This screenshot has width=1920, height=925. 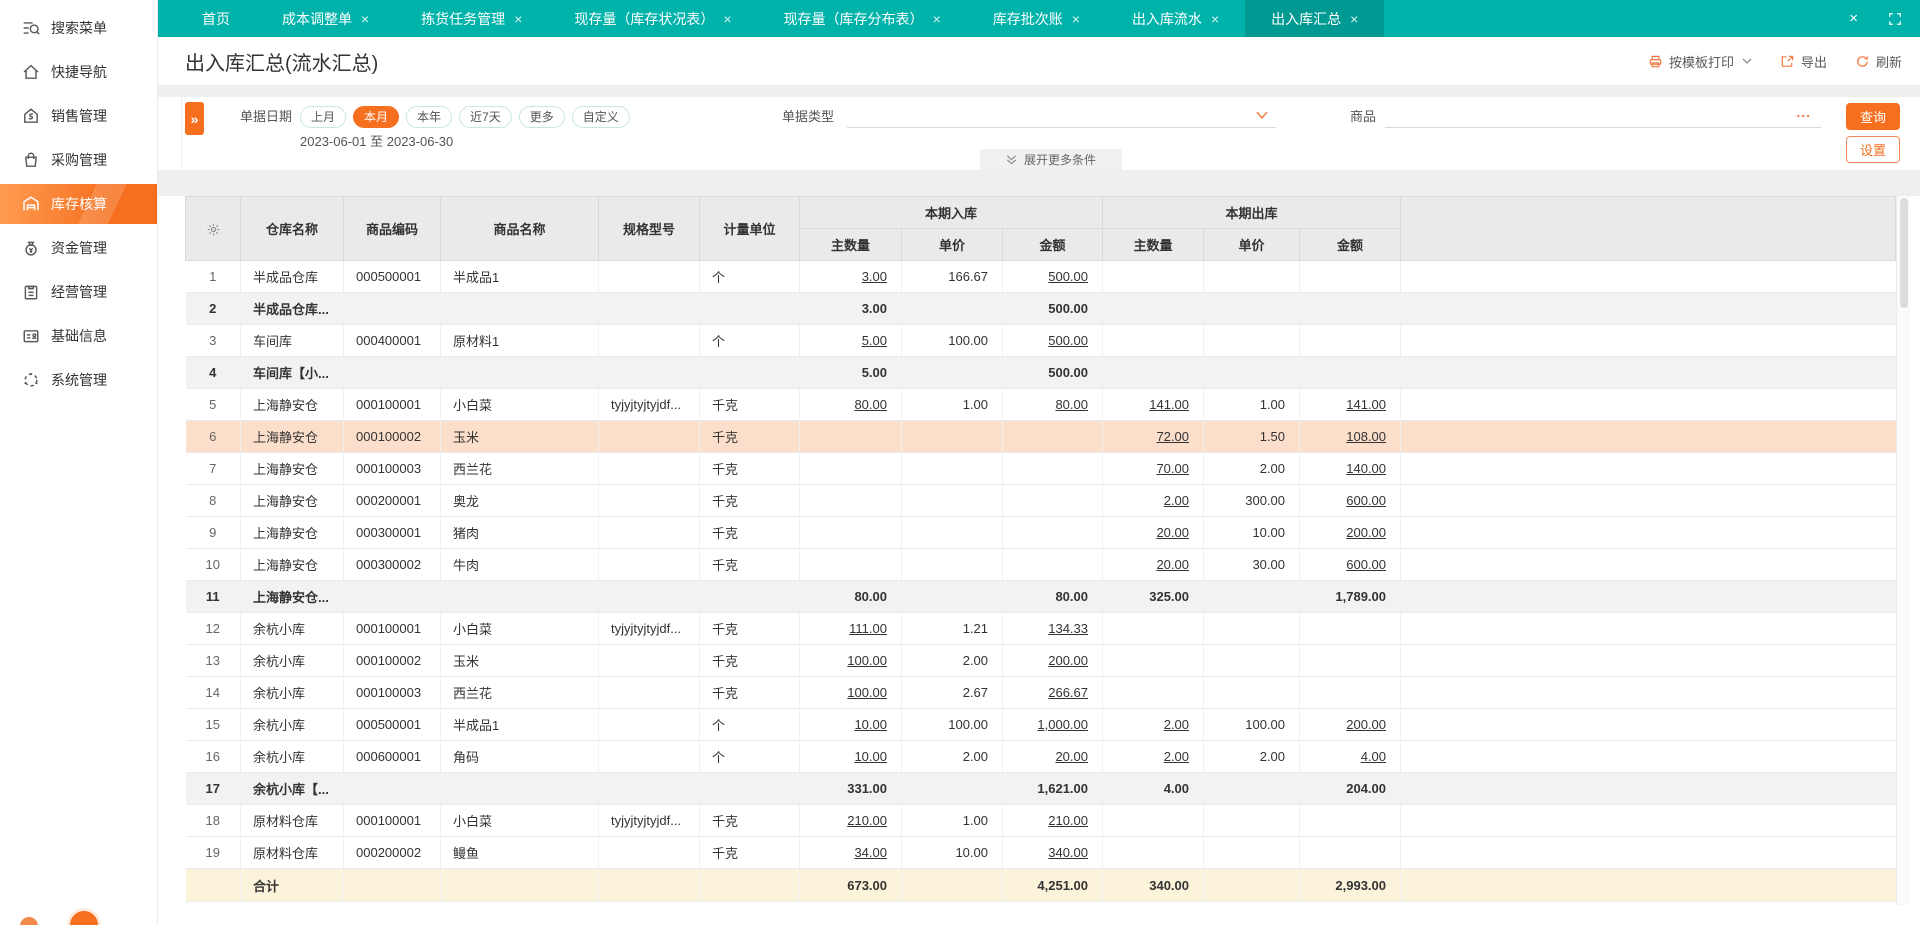 What do you see at coordinates (1903, 253) in the screenshot?
I see `scrollbar-thumb` at bounding box center [1903, 253].